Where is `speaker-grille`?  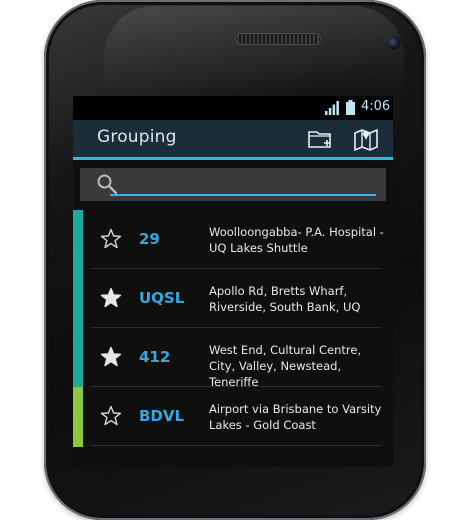
speaker-grille is located at coordinates (278, 39).